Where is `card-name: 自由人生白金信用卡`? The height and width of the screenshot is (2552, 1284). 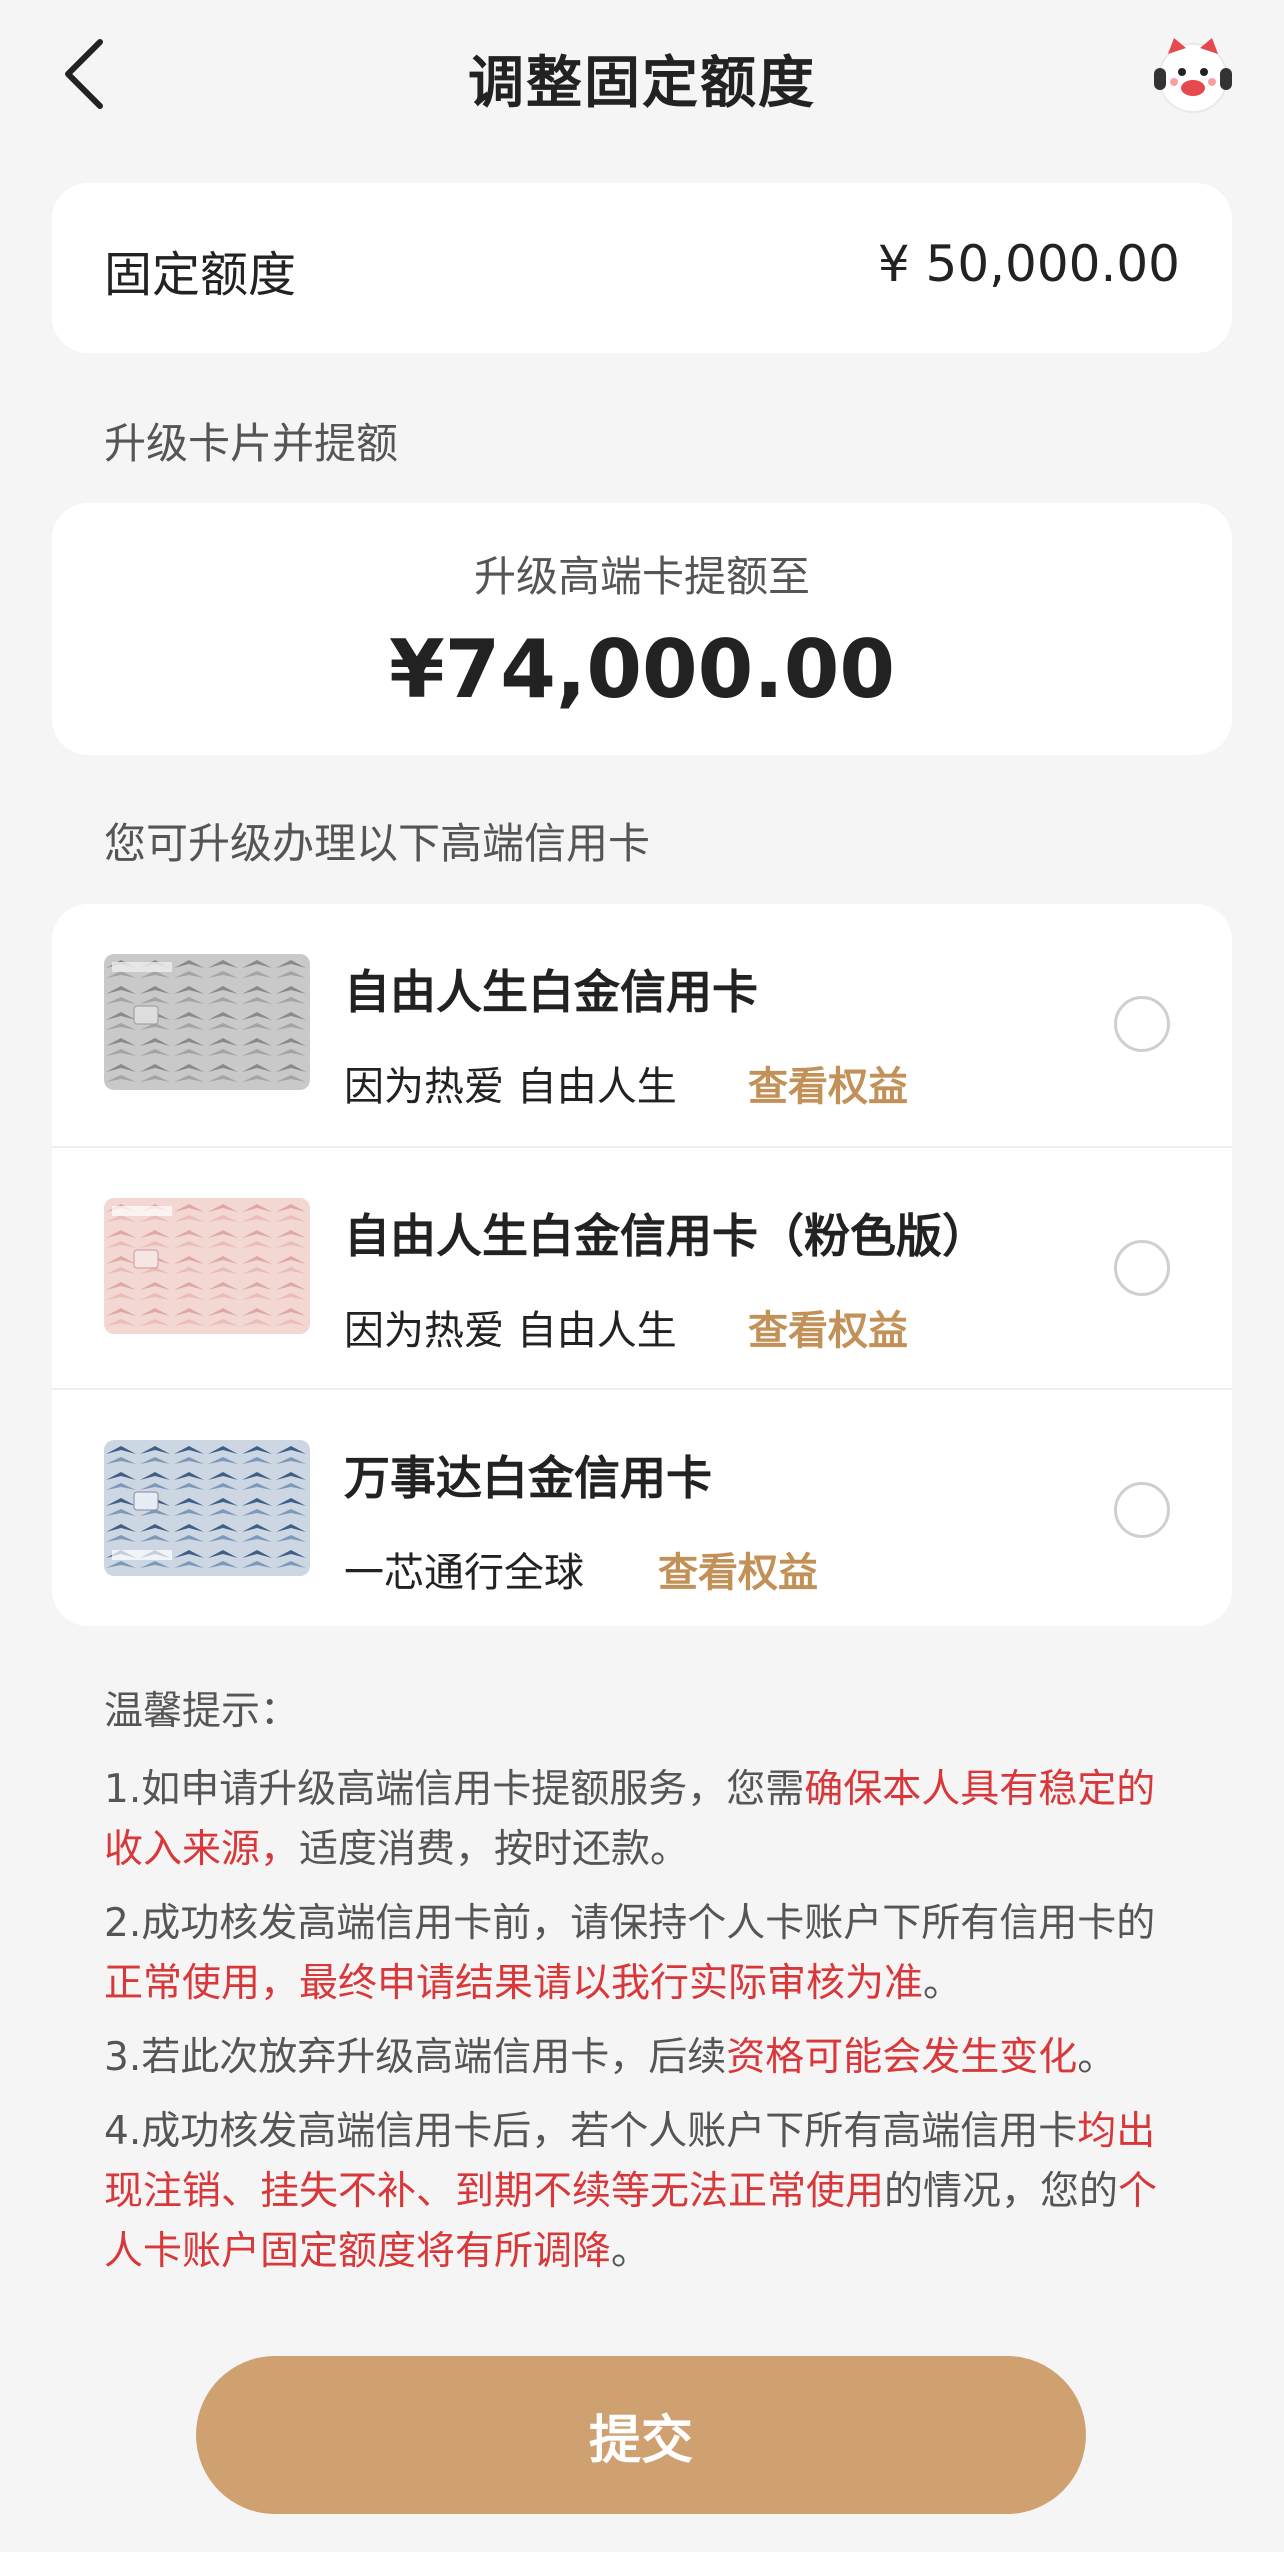
card-name: 自由人生白金信用卡 is located at coordinates (551, 992).